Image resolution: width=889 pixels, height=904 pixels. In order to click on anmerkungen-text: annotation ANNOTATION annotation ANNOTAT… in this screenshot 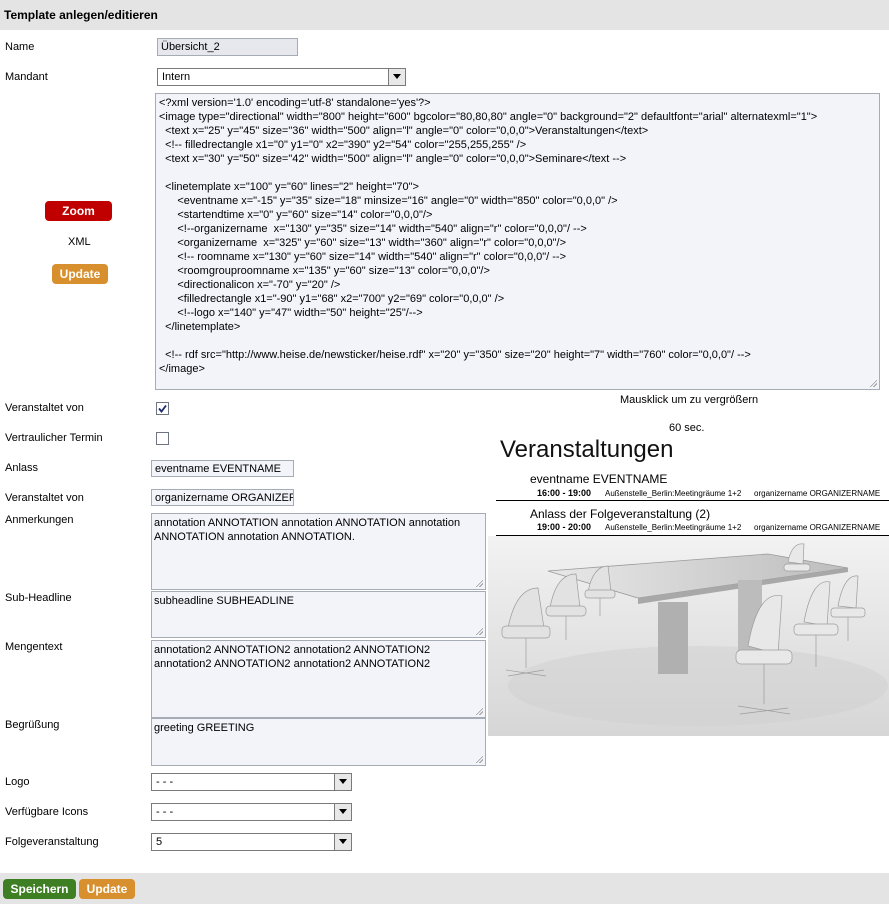, I will do `click(307, 530)`.